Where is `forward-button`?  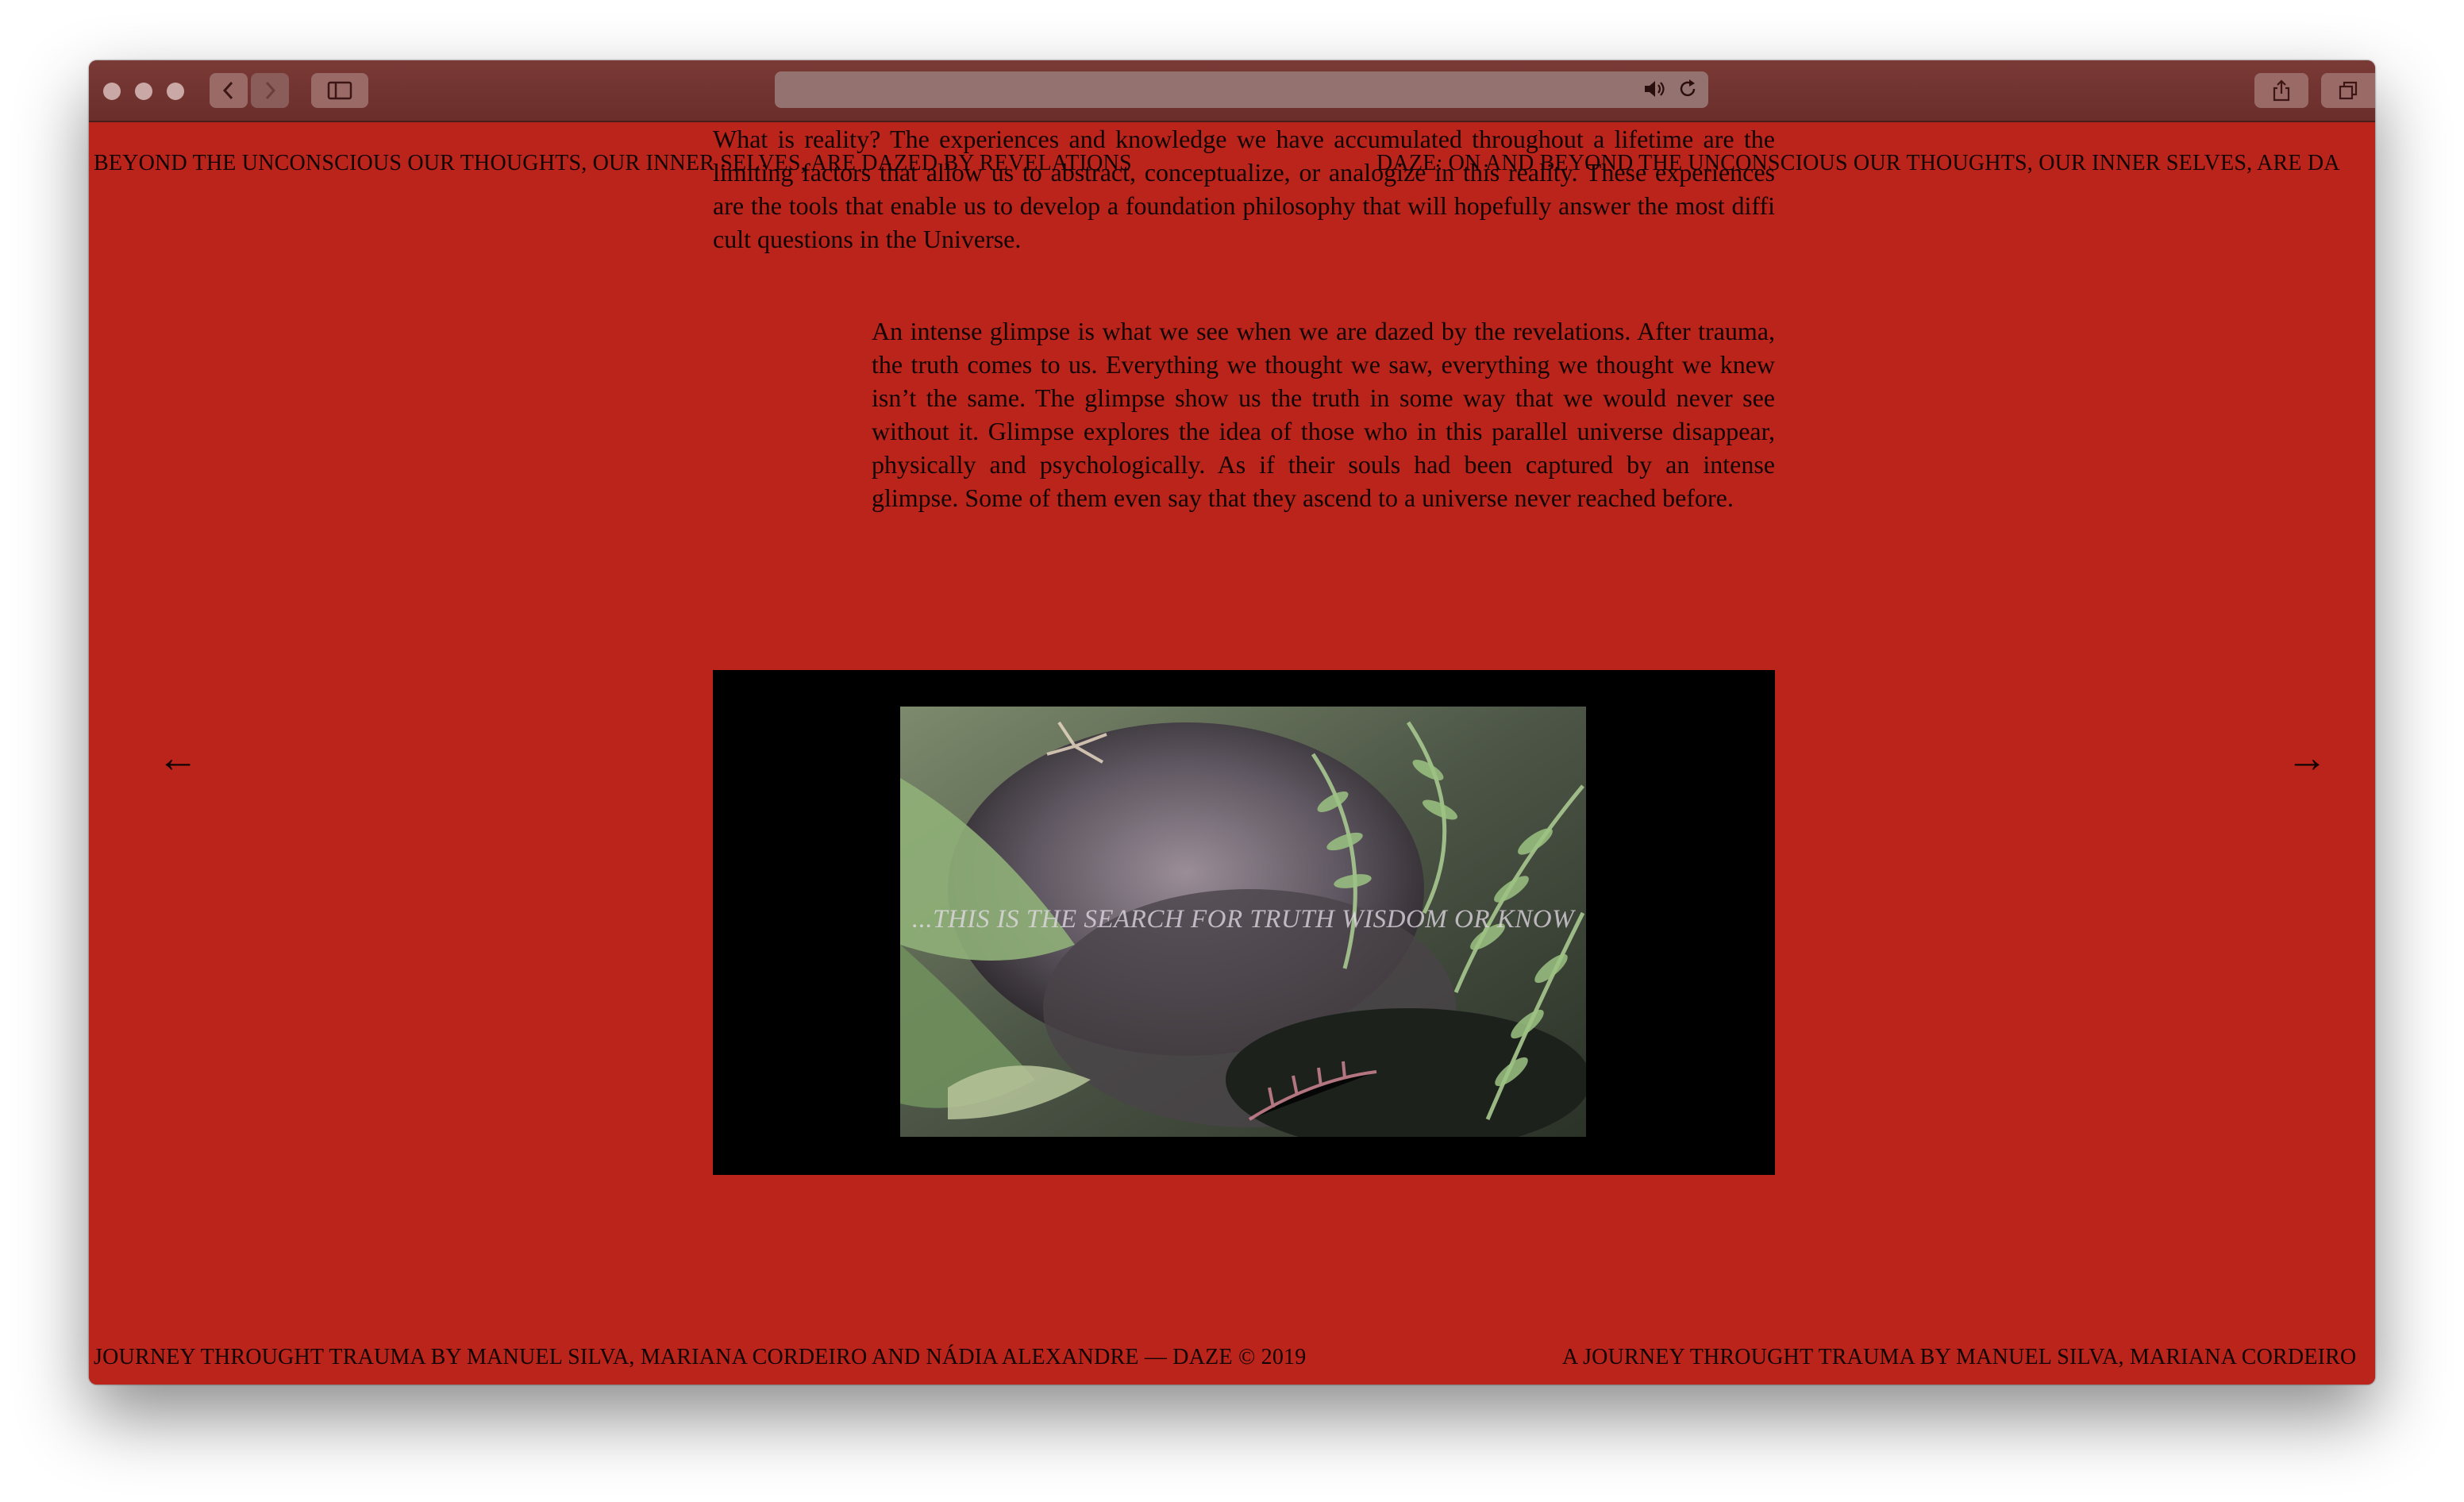
forward-button is located at coordinates (270, 90).